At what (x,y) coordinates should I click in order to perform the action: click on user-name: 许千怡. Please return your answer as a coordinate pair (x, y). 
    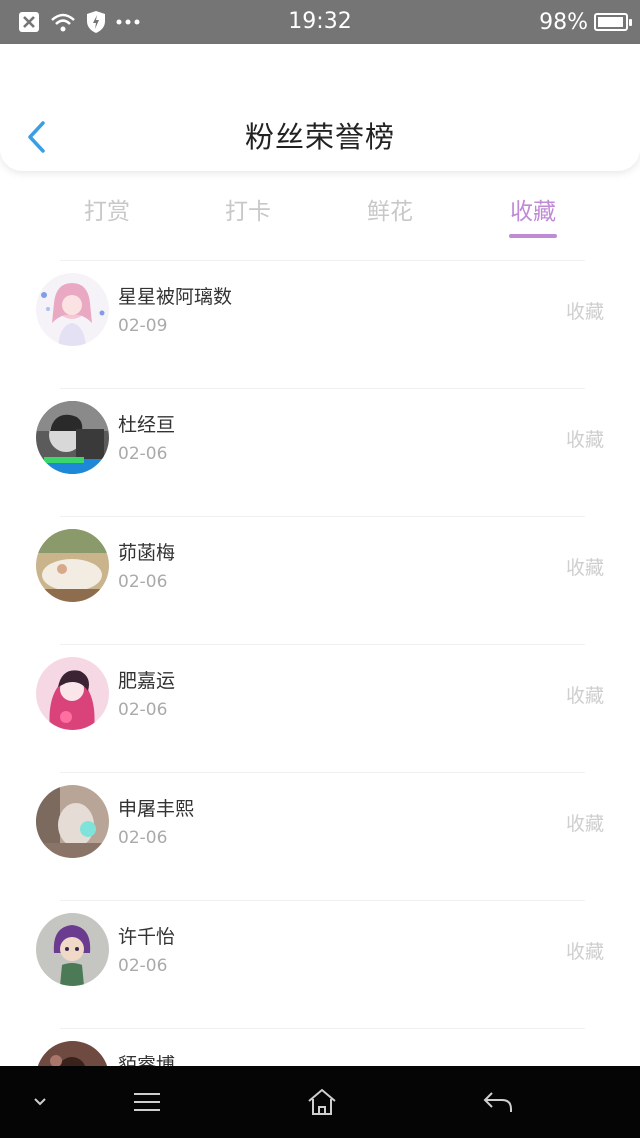
    Looking at the image, I should click on (147, 937).